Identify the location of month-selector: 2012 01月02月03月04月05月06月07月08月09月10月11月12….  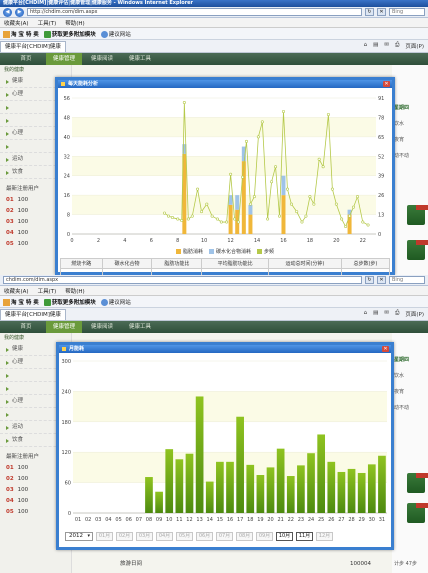
(225, 536).